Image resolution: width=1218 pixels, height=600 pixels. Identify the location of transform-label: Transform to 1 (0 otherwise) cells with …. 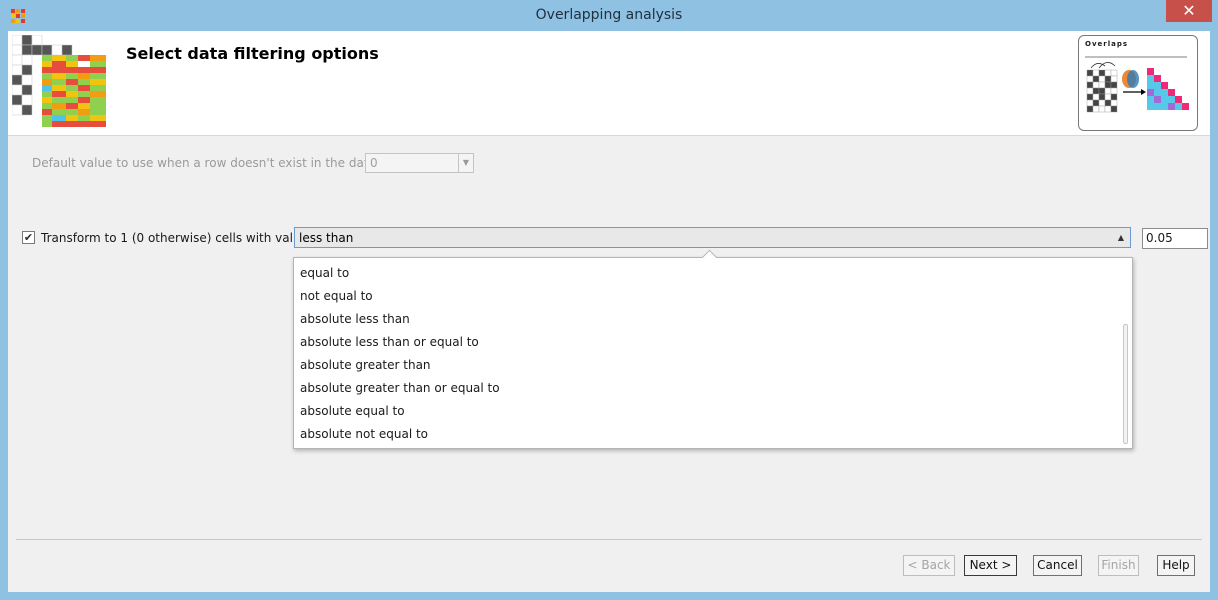
(174, 238).